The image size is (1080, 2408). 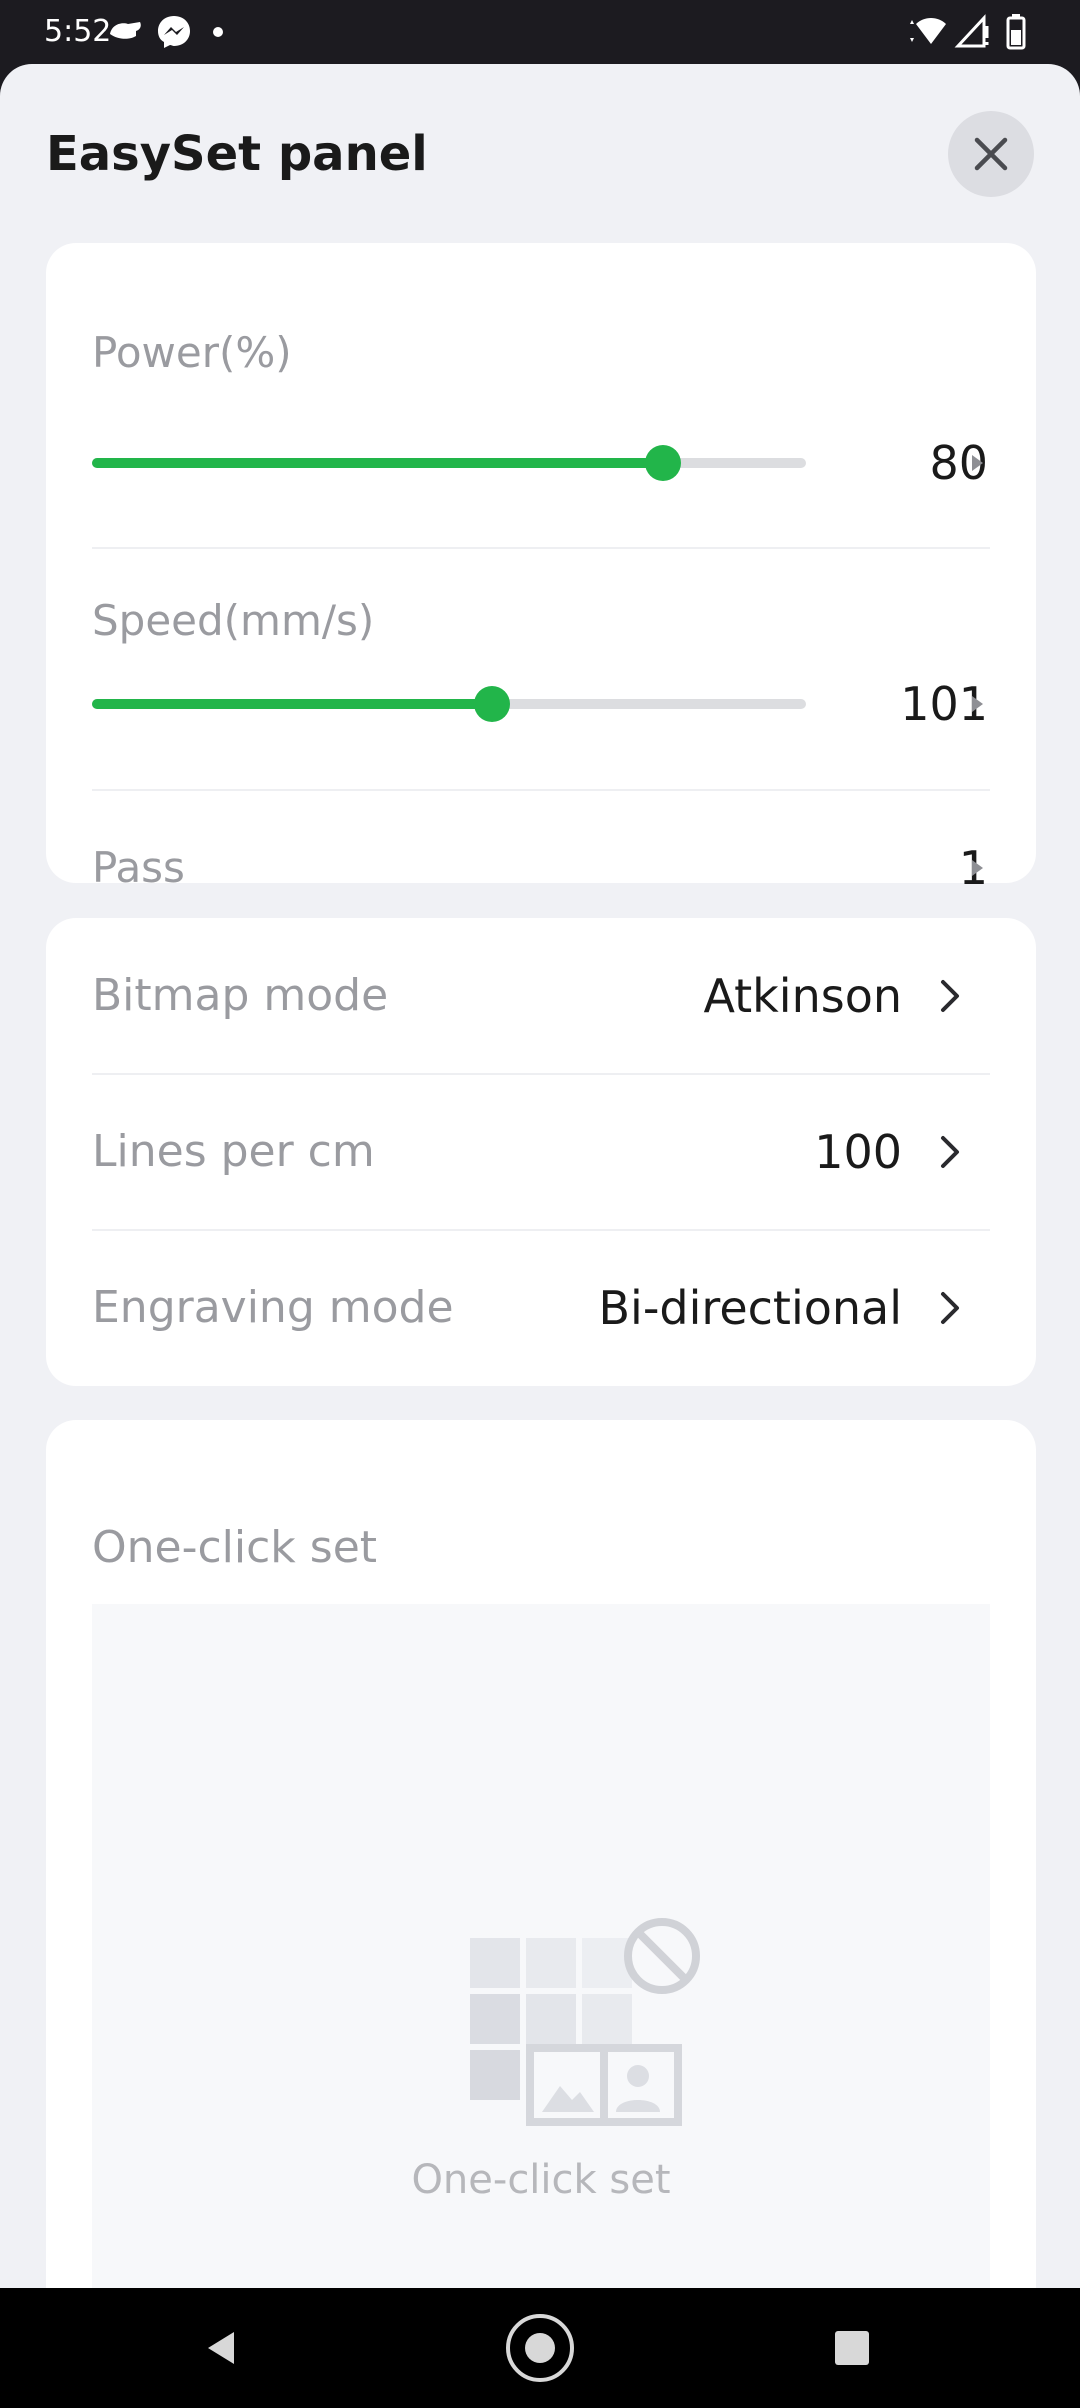 What do you see at coordinates (540, 32) in the screenshot?
I see `status-bar: 5:52` at bounding box center [540, 32].